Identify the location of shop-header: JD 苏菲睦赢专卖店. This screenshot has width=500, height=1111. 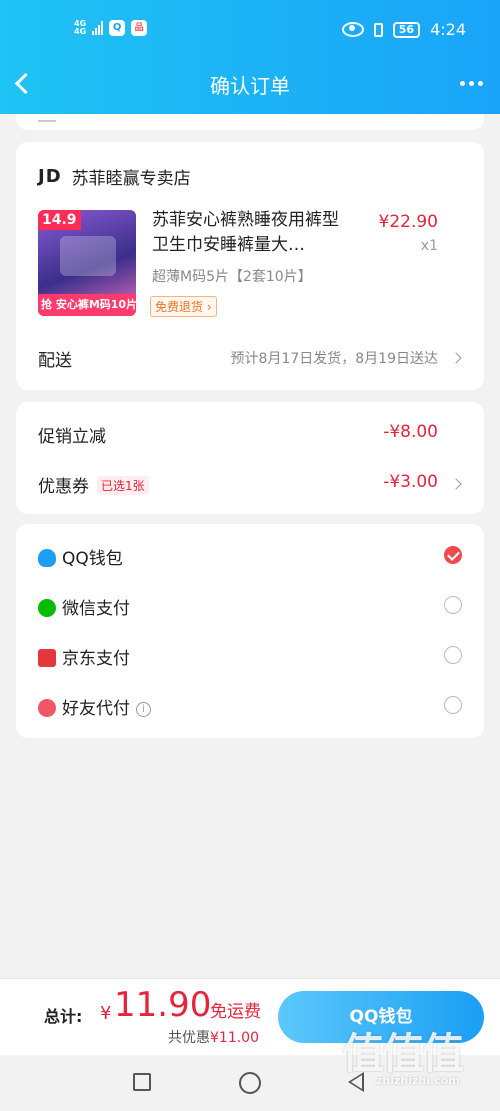
(114, 176).